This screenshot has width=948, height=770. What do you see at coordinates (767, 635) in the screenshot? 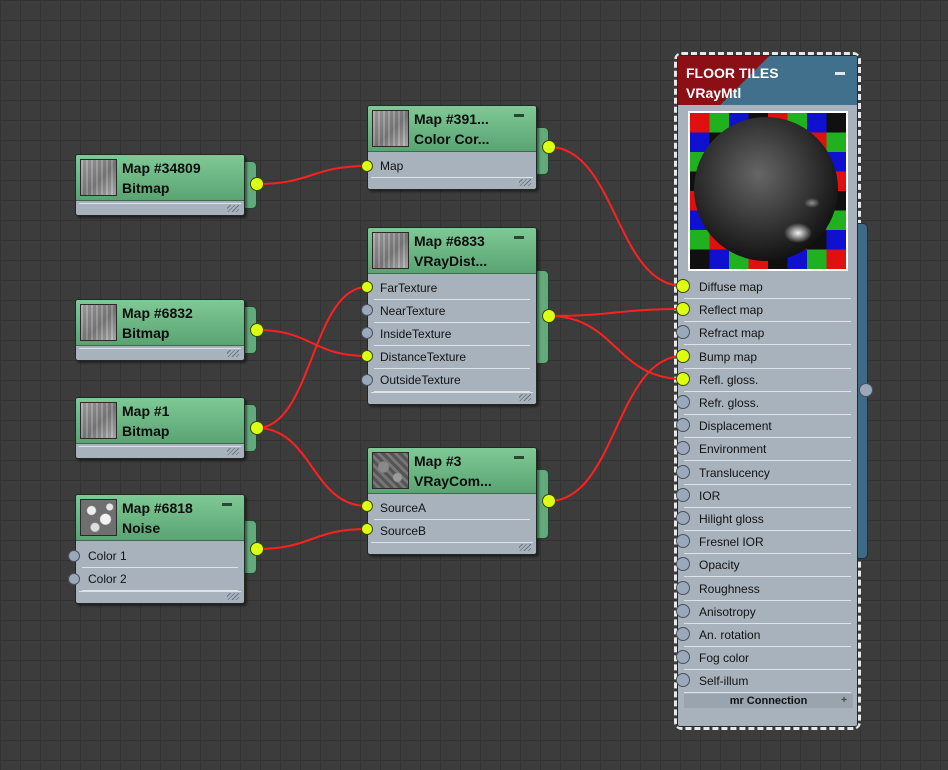
I see `material-slot: An. rotation` at bounding box center [767, 635].